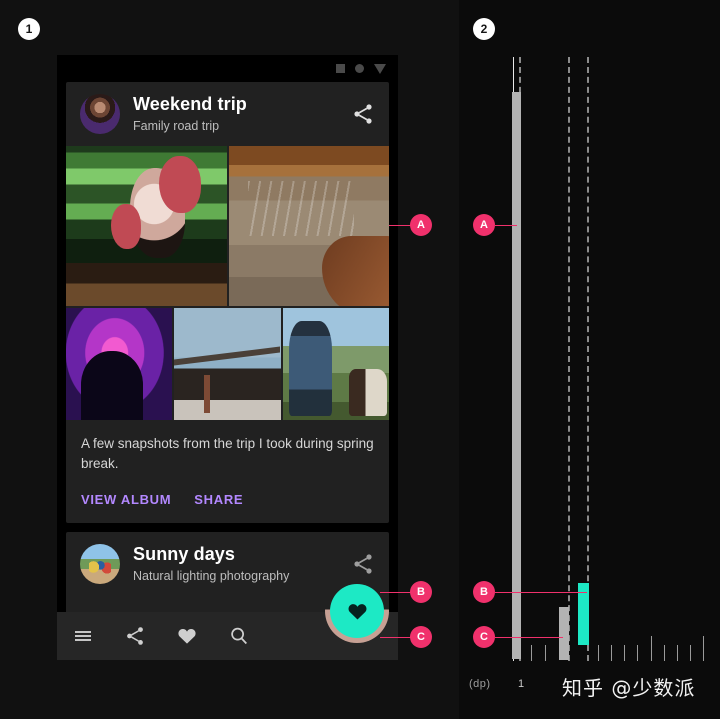 The height and width of the screenshot is (719, 720). What do you see at coordinates (521, 684) in the screenshot?
I see `axis-tick-label-1: 1` at bounding box center [521, 684].